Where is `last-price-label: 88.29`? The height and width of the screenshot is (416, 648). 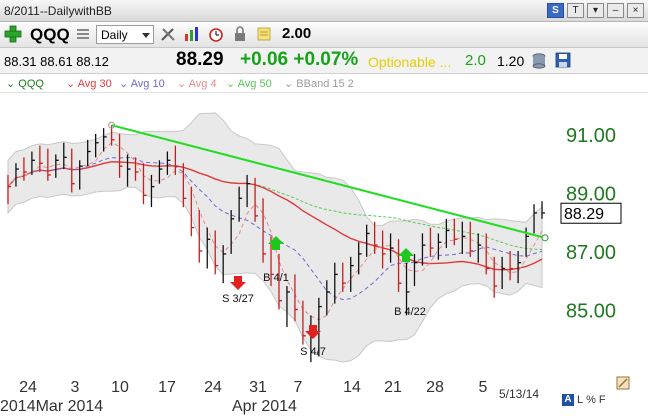
last-price-label: 88.29 is located at coordinates (584, 214).